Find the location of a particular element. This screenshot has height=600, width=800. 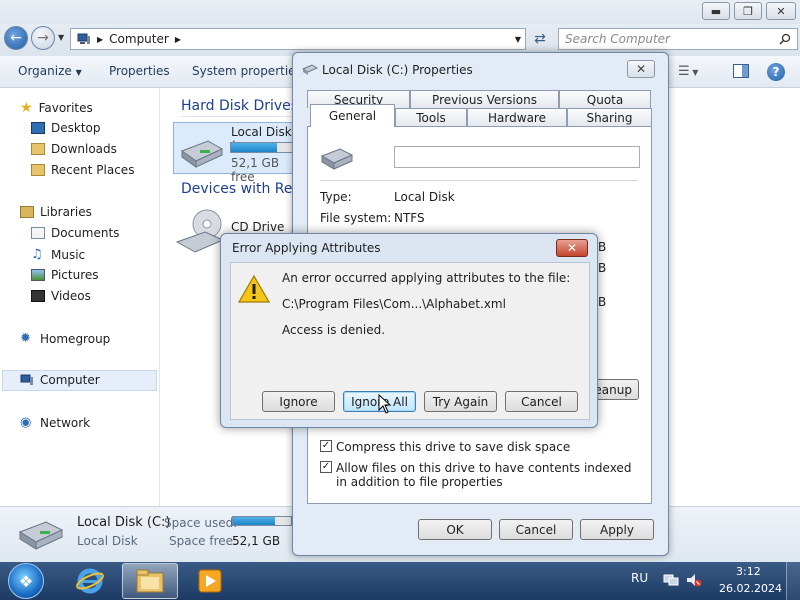

capacity-unit-fragment: B is located at coordinates (602, 302).